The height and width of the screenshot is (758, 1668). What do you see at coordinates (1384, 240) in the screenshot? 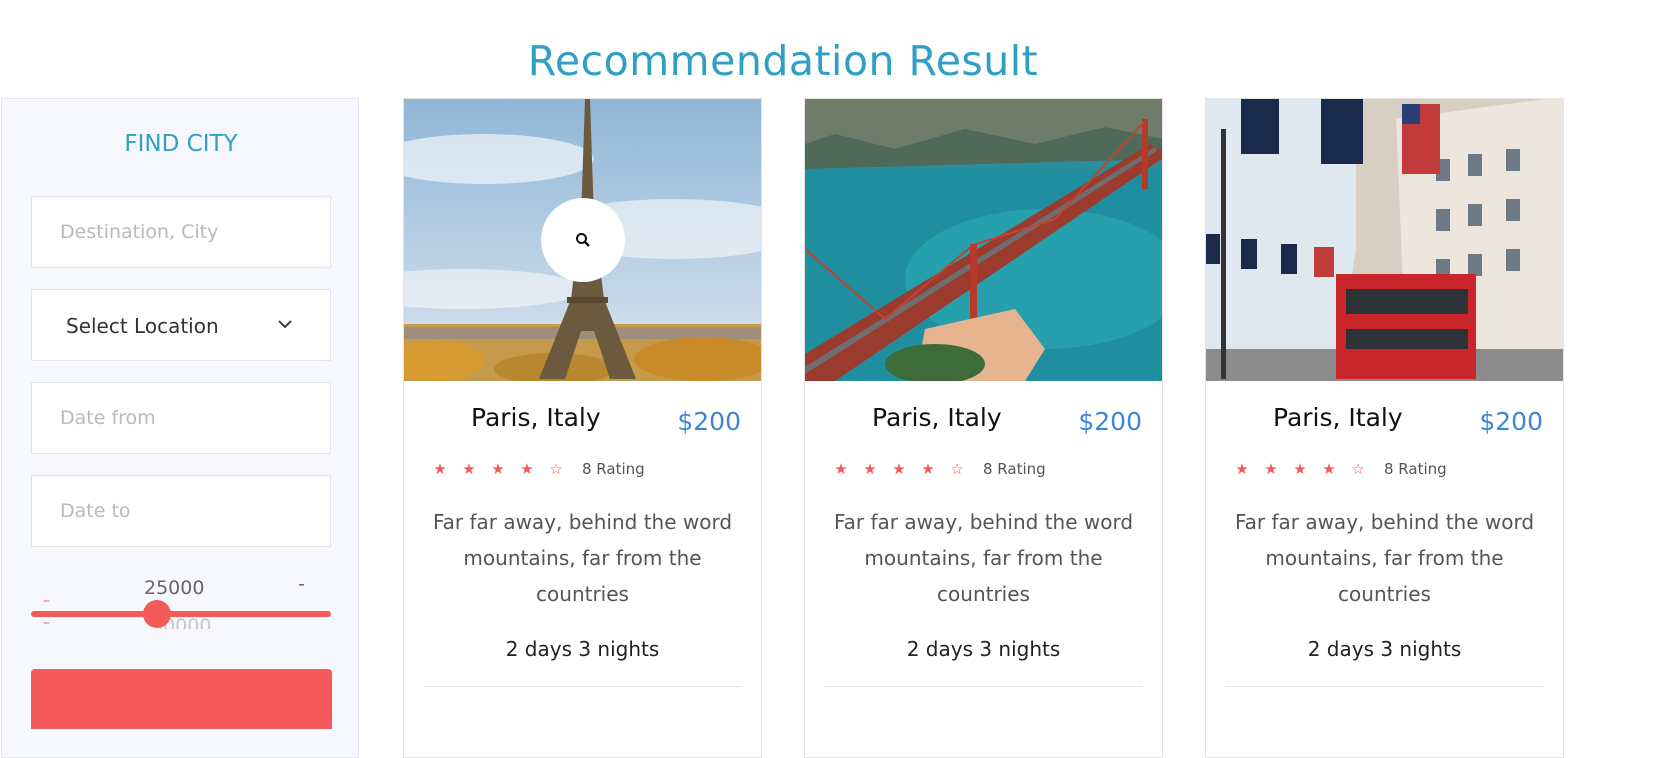
I see `london-street-photo` at bounding box center [1384, 240].